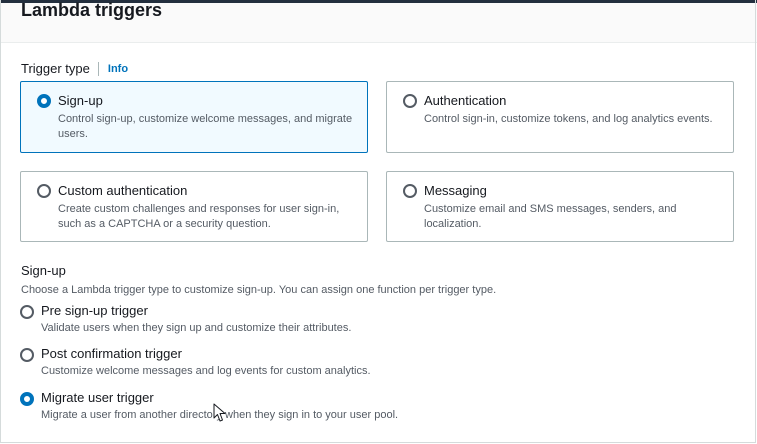 This screenshot has width=757, height=444. Describe the element at coordinates (465, 100) in the screenshot. I see `tile-title: Authentication` at that location.